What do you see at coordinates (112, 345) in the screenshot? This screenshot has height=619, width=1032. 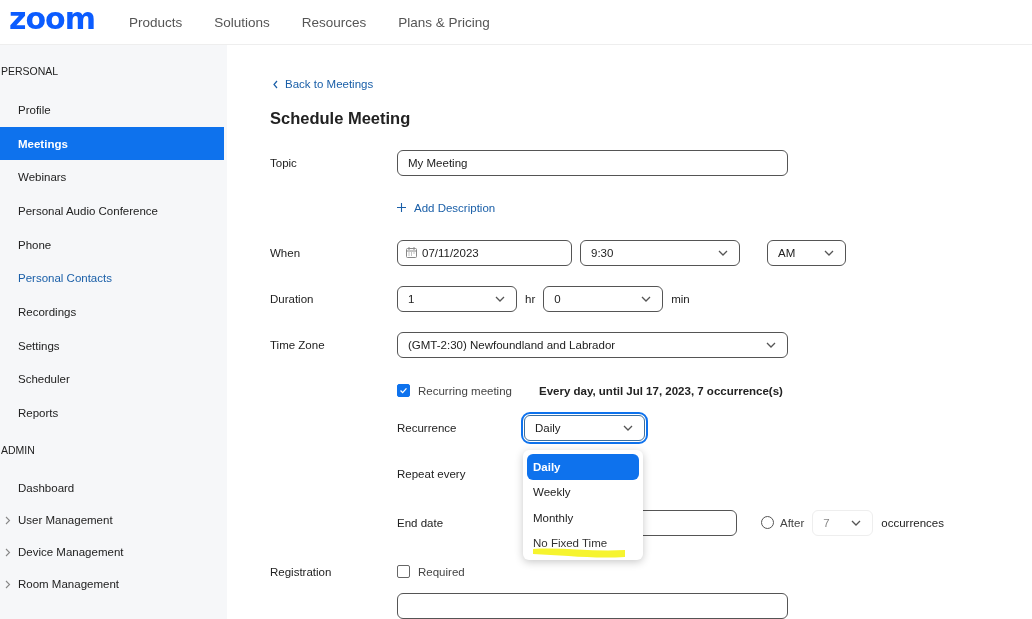 I see `sidebar-item: Settings` at bounding box center [112, 345].